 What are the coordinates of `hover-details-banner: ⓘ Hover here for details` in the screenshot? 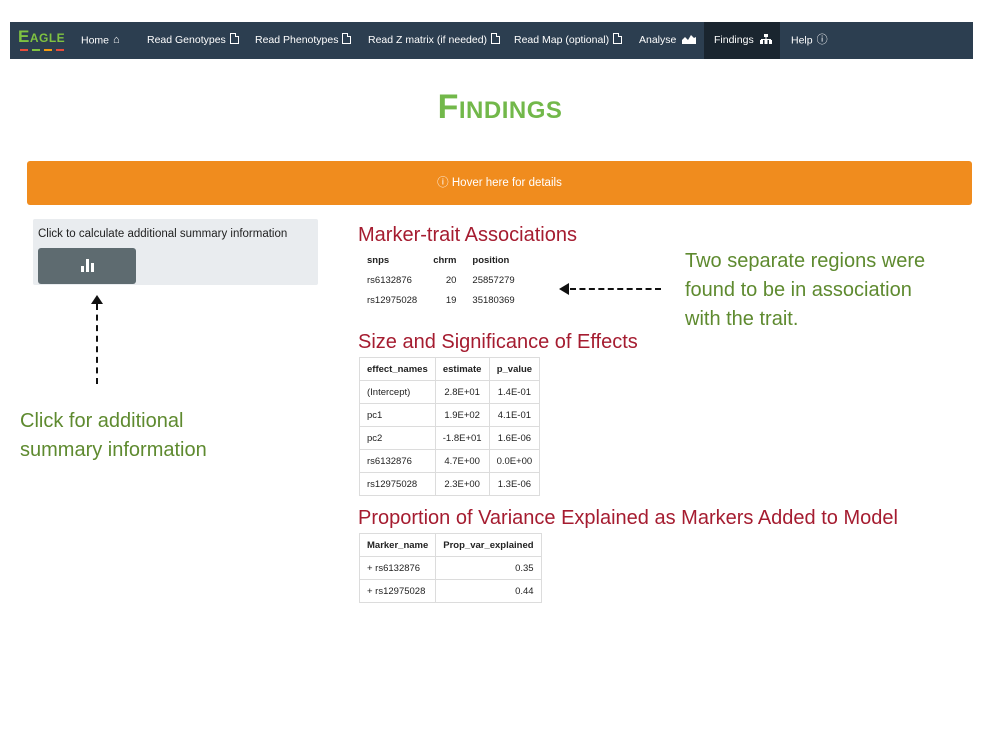 It's located at (499, 183).